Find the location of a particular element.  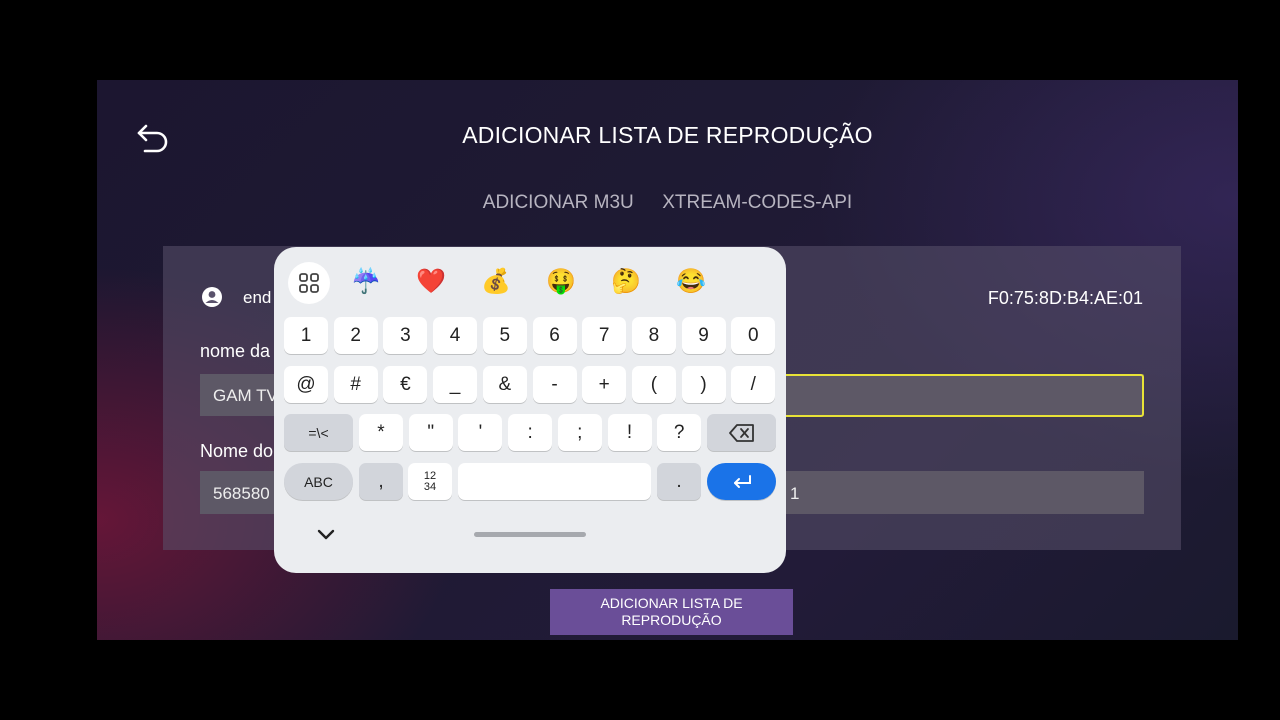

number-key: 5 is located at coordinates (504, 335).